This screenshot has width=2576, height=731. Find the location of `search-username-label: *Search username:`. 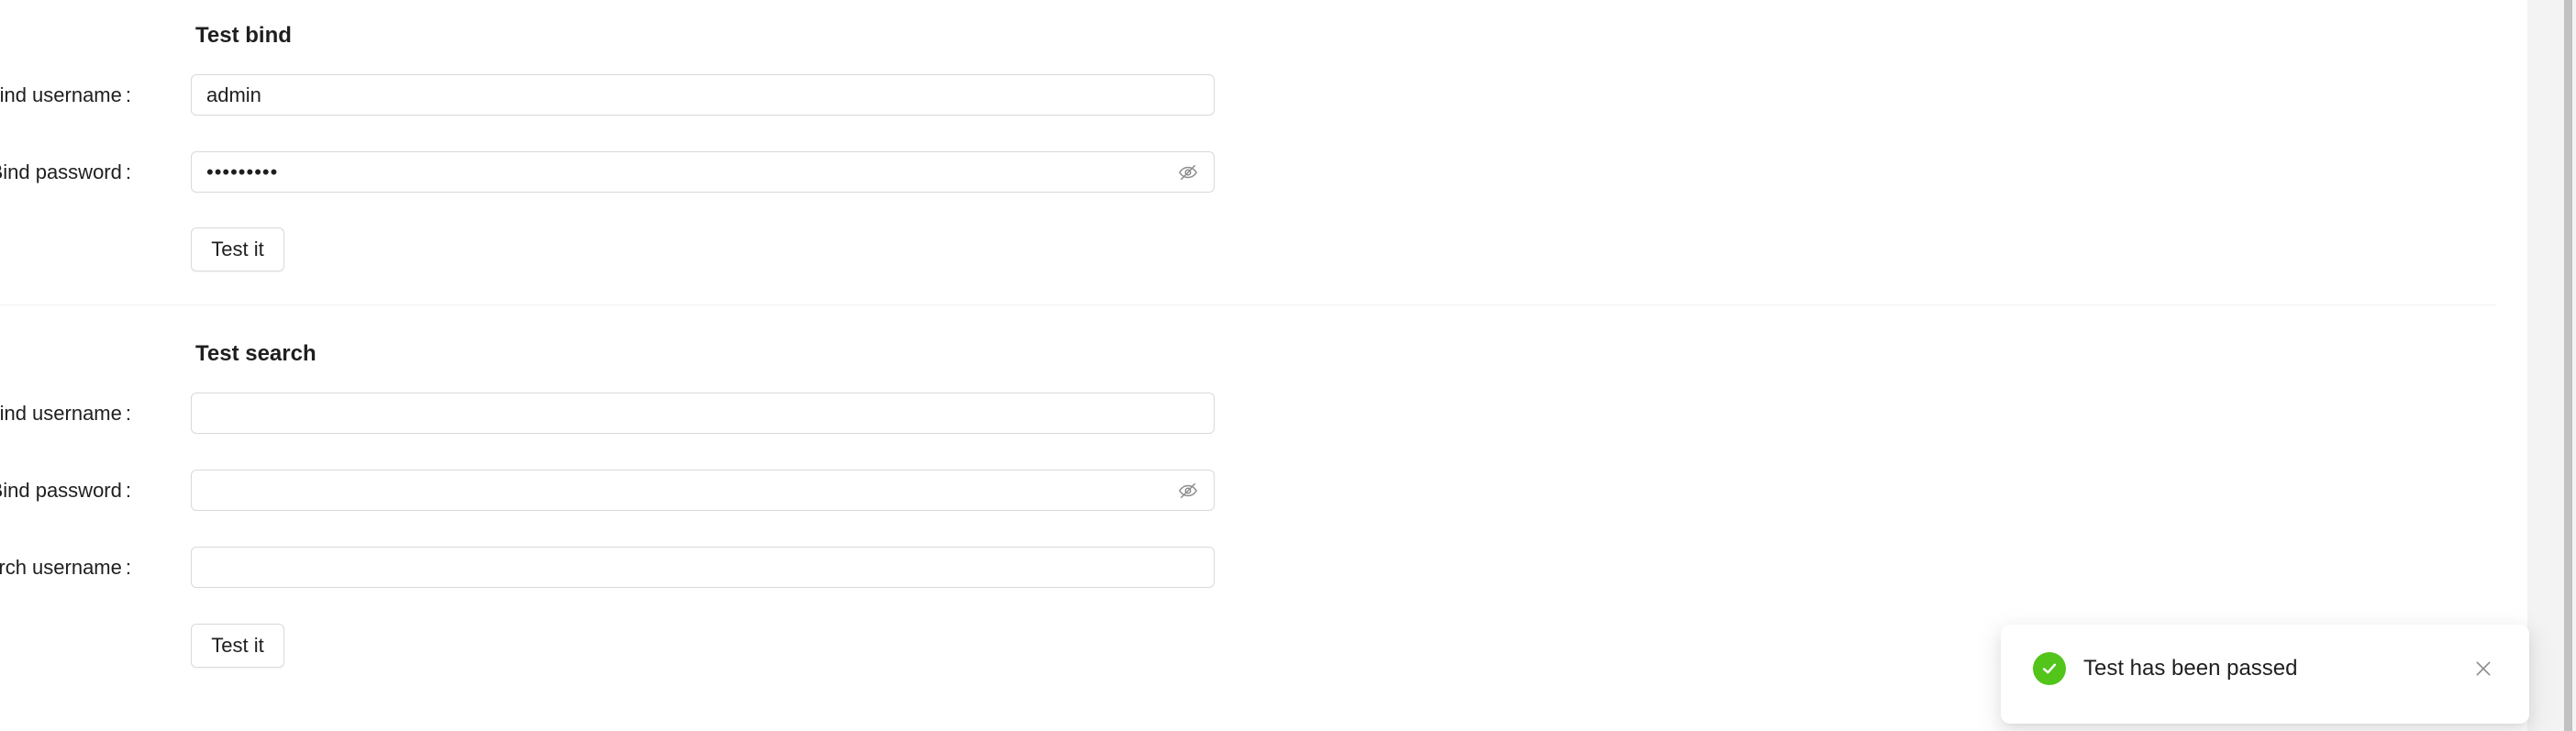

search-username-label: *Search username: is located at coordinates (65, 568).